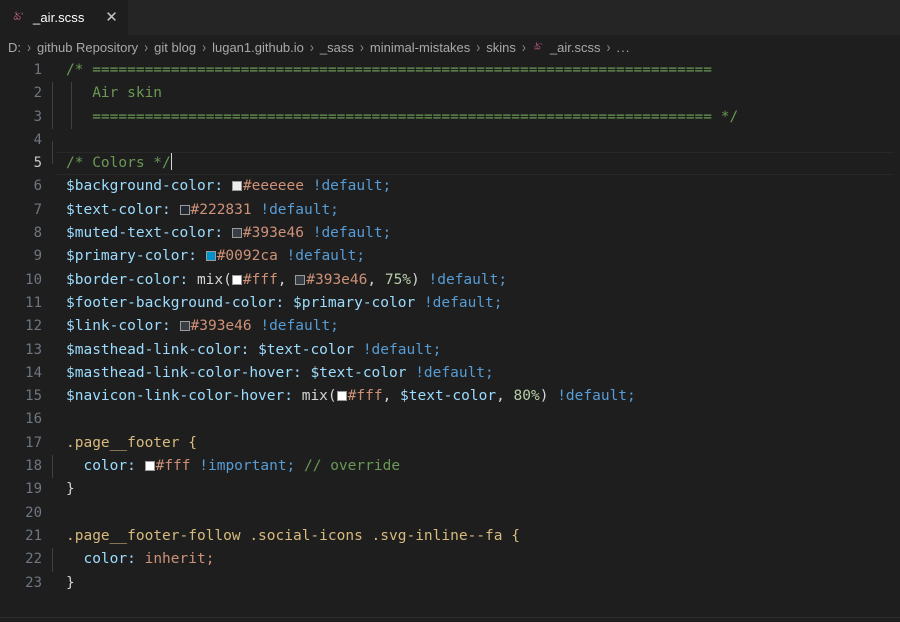 The height and width of the screenshot is (622, 900). Describe the element at coordinates (420, 47) in the screenshot. I see `breadcrumb-item-minimal-mistakes: minimal-mistakes` at that location.